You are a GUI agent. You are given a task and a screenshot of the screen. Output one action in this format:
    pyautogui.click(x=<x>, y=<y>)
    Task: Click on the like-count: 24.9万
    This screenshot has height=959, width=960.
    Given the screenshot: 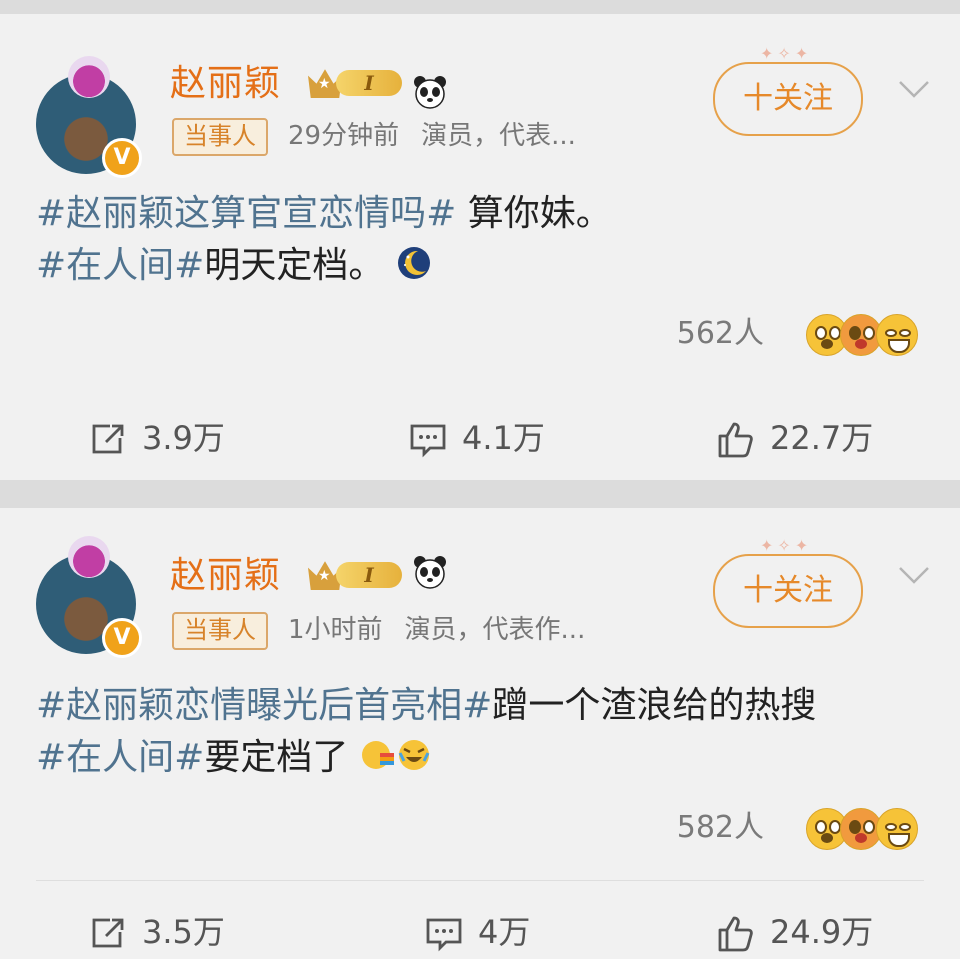 What is the action you would take?
    pyautogui.click(x=822, y=932)
    